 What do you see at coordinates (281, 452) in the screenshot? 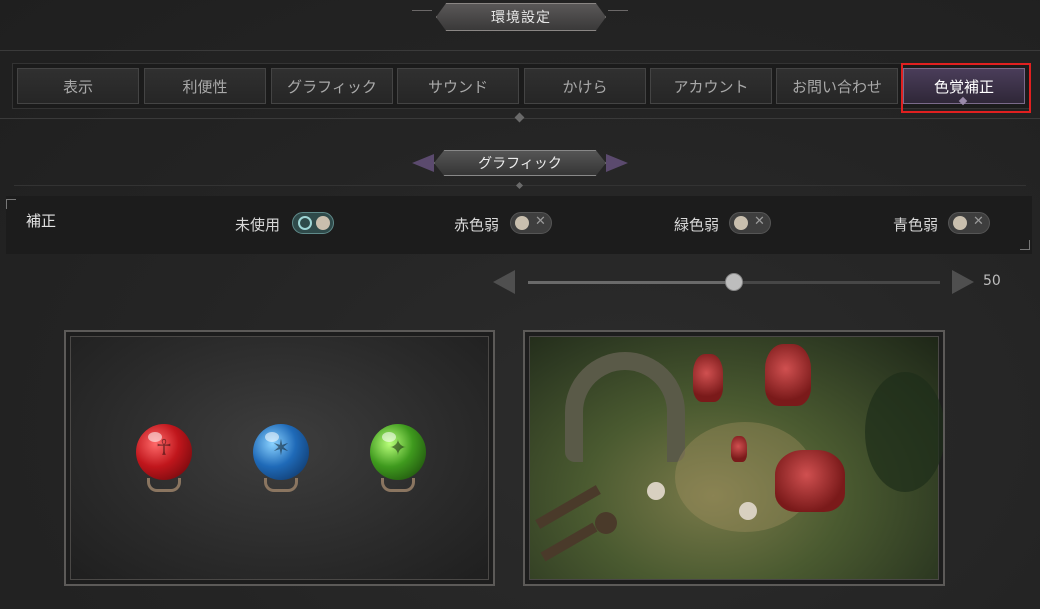
I see `blue-orb-icon: ✶` at bounding box center [281, 452].